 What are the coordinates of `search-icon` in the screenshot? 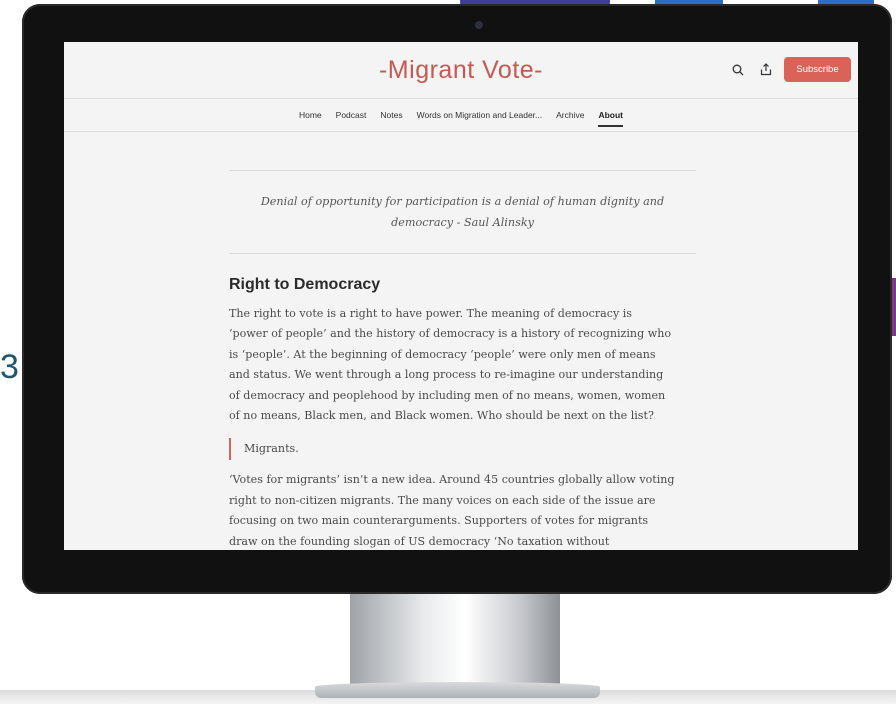 It's located at (738, 70).